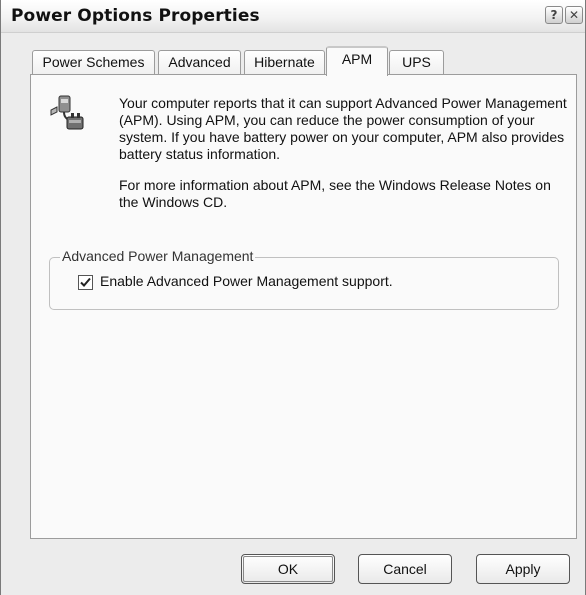  Describe the element at coordinates (67, 112) in the screenshot. I see `apm-plug-icon` at that location.